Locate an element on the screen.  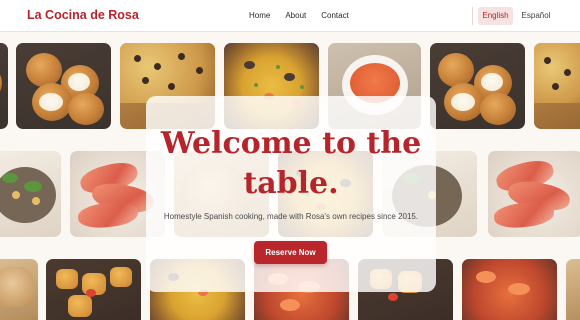
hero-title: Welcome to the table. is located at coordinates (291, 163).